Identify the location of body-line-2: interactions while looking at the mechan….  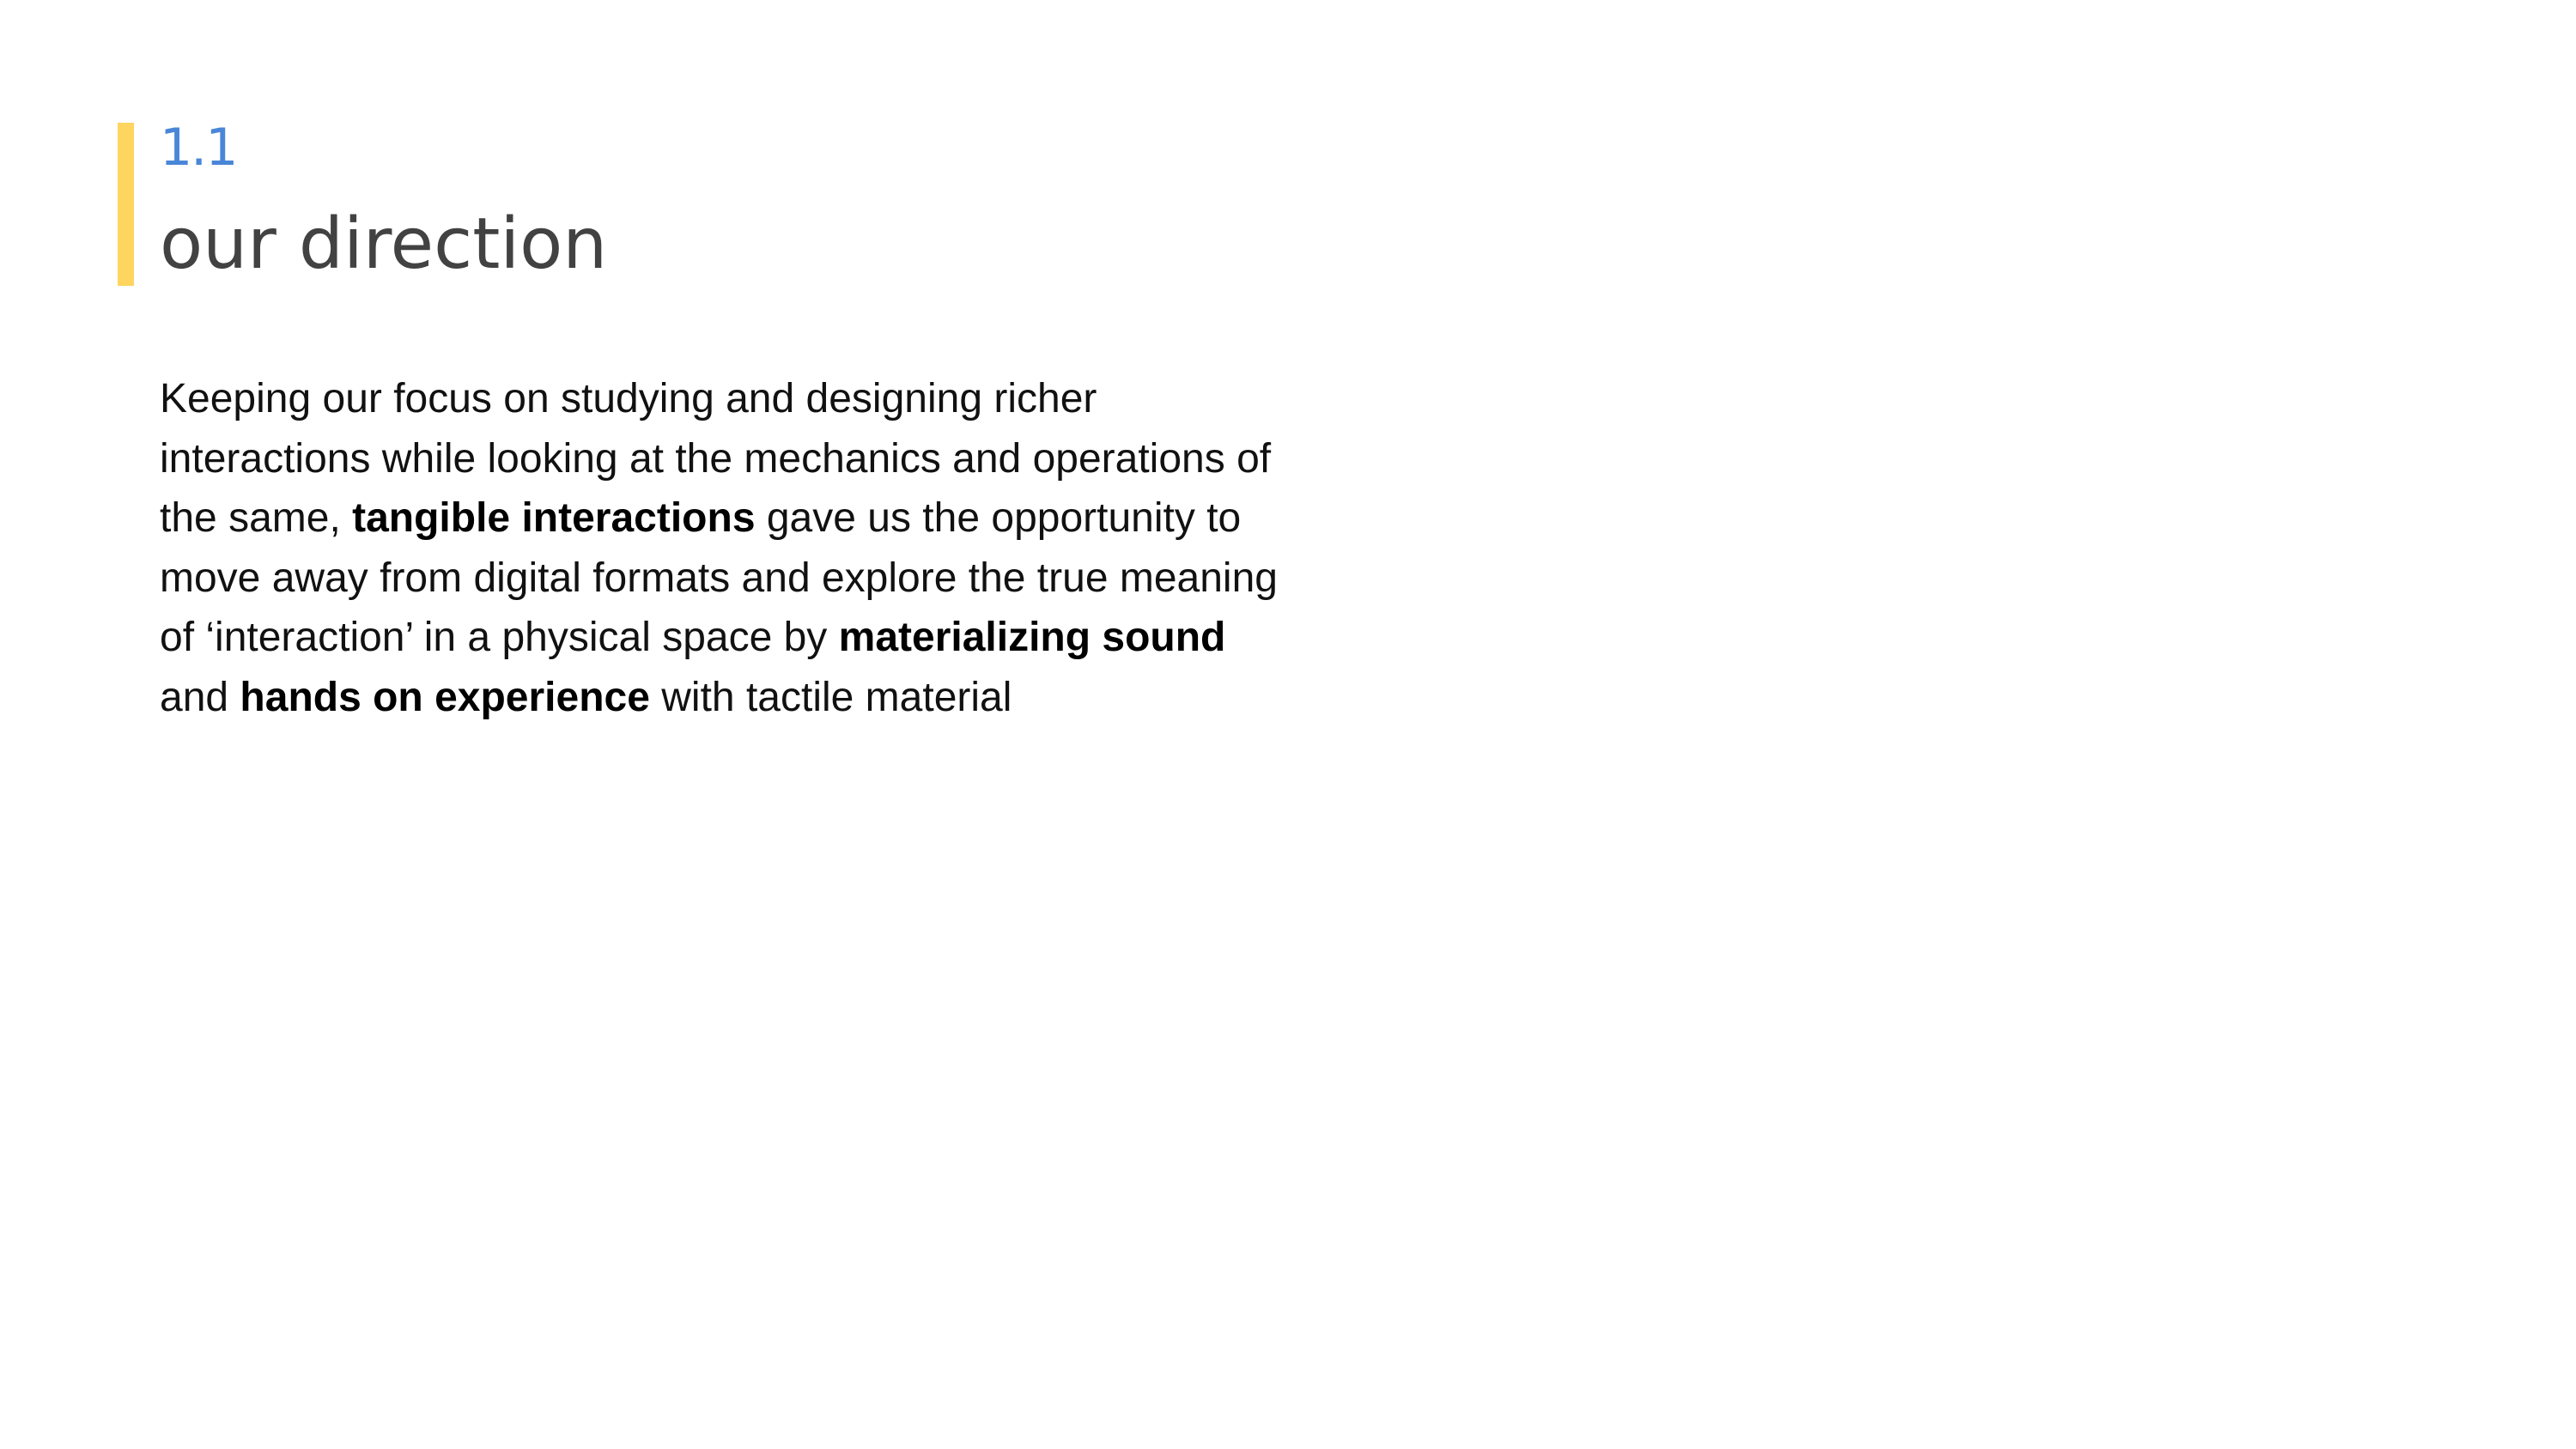
(761, 459).